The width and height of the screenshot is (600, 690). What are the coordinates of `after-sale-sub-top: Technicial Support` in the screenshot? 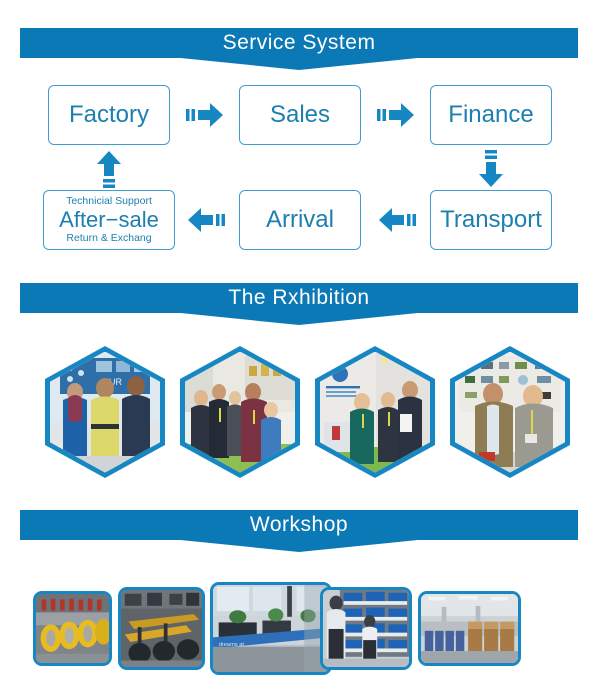 It's located at (109, 200).